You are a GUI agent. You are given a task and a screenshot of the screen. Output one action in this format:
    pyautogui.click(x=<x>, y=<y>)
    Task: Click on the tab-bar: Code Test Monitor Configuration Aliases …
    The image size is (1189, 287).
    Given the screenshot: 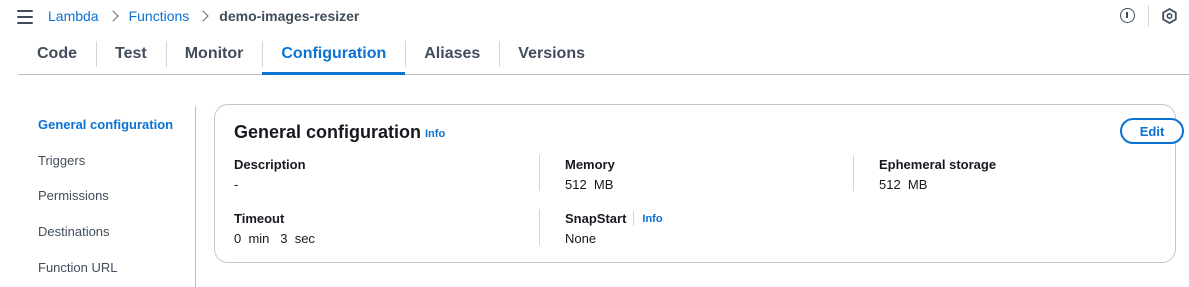 What is the action you would take?
    pyautogui.click(x=603, y=54)
    